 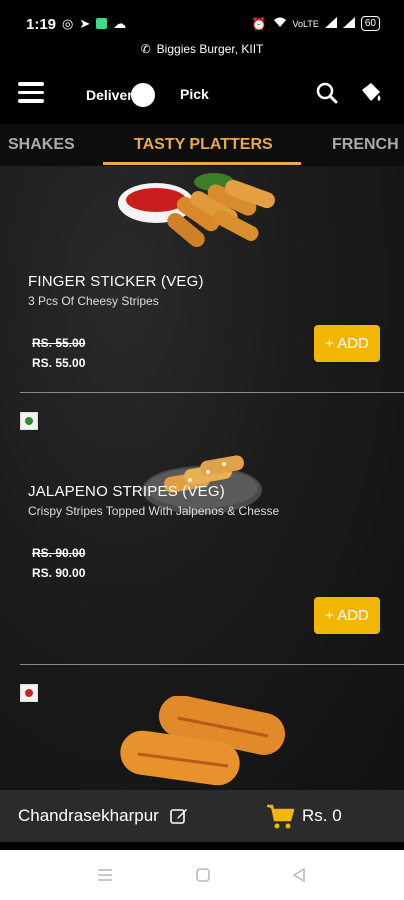 What do you see at coordinates (259, 23) in the screenshot?
I see `alarm-icon: ⏰` at bounding box center [259, 23].